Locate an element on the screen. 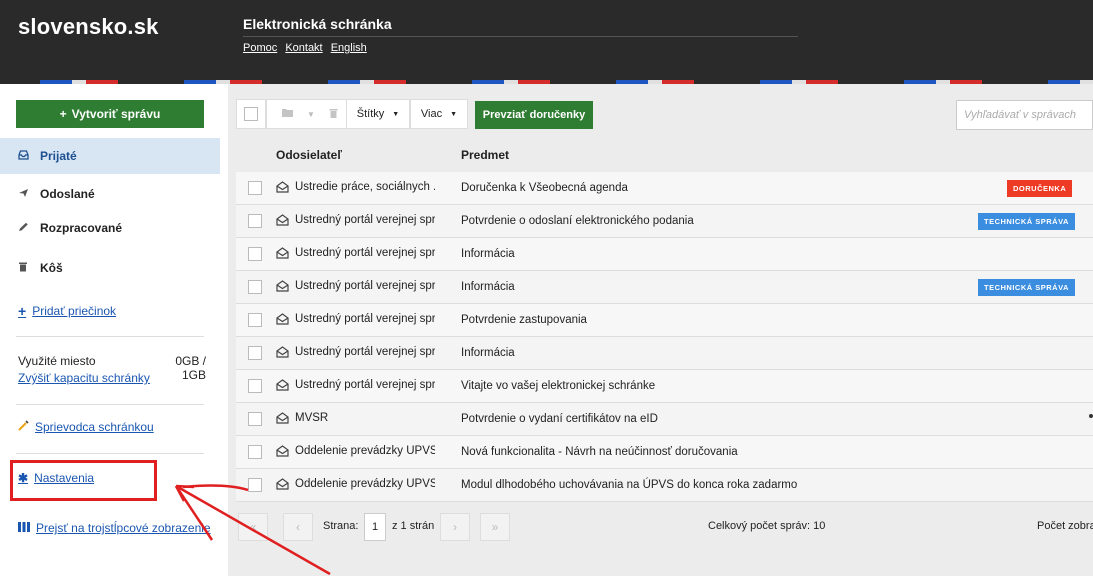  labels-dropdown: Štítky ▼ is located at coordinates (378, 114).